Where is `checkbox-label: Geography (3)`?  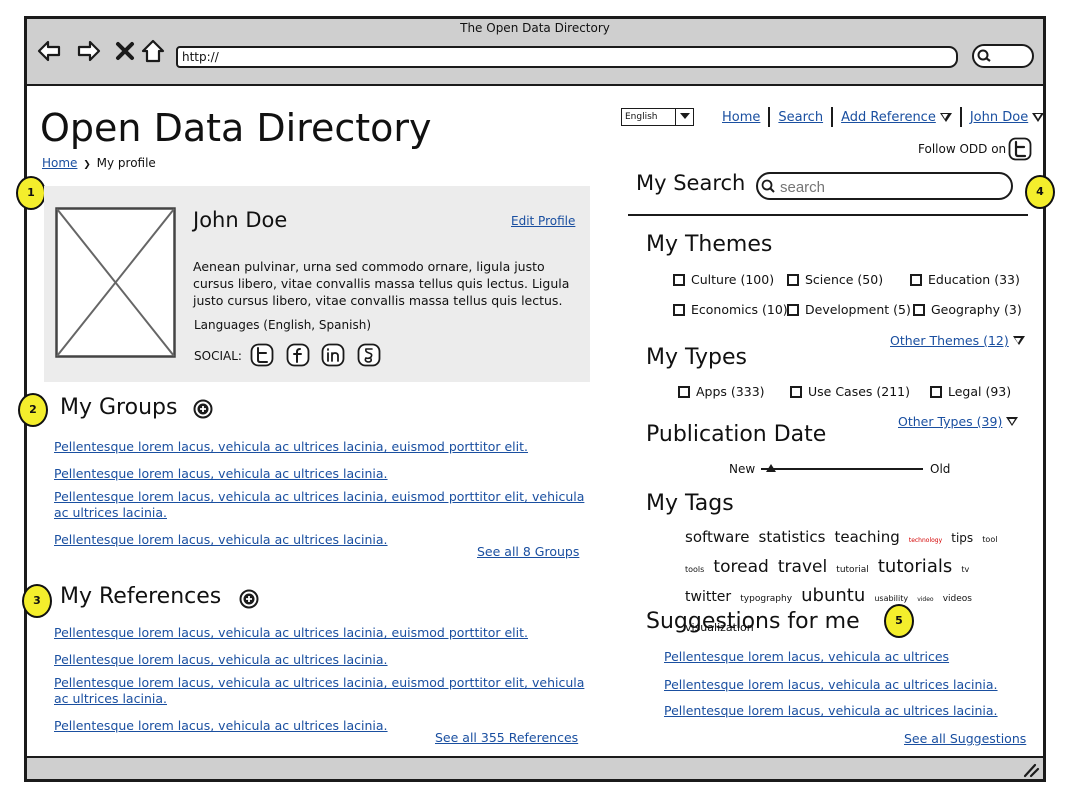 checkbox-label: Geography (3) is located at coordinates (976, 309).